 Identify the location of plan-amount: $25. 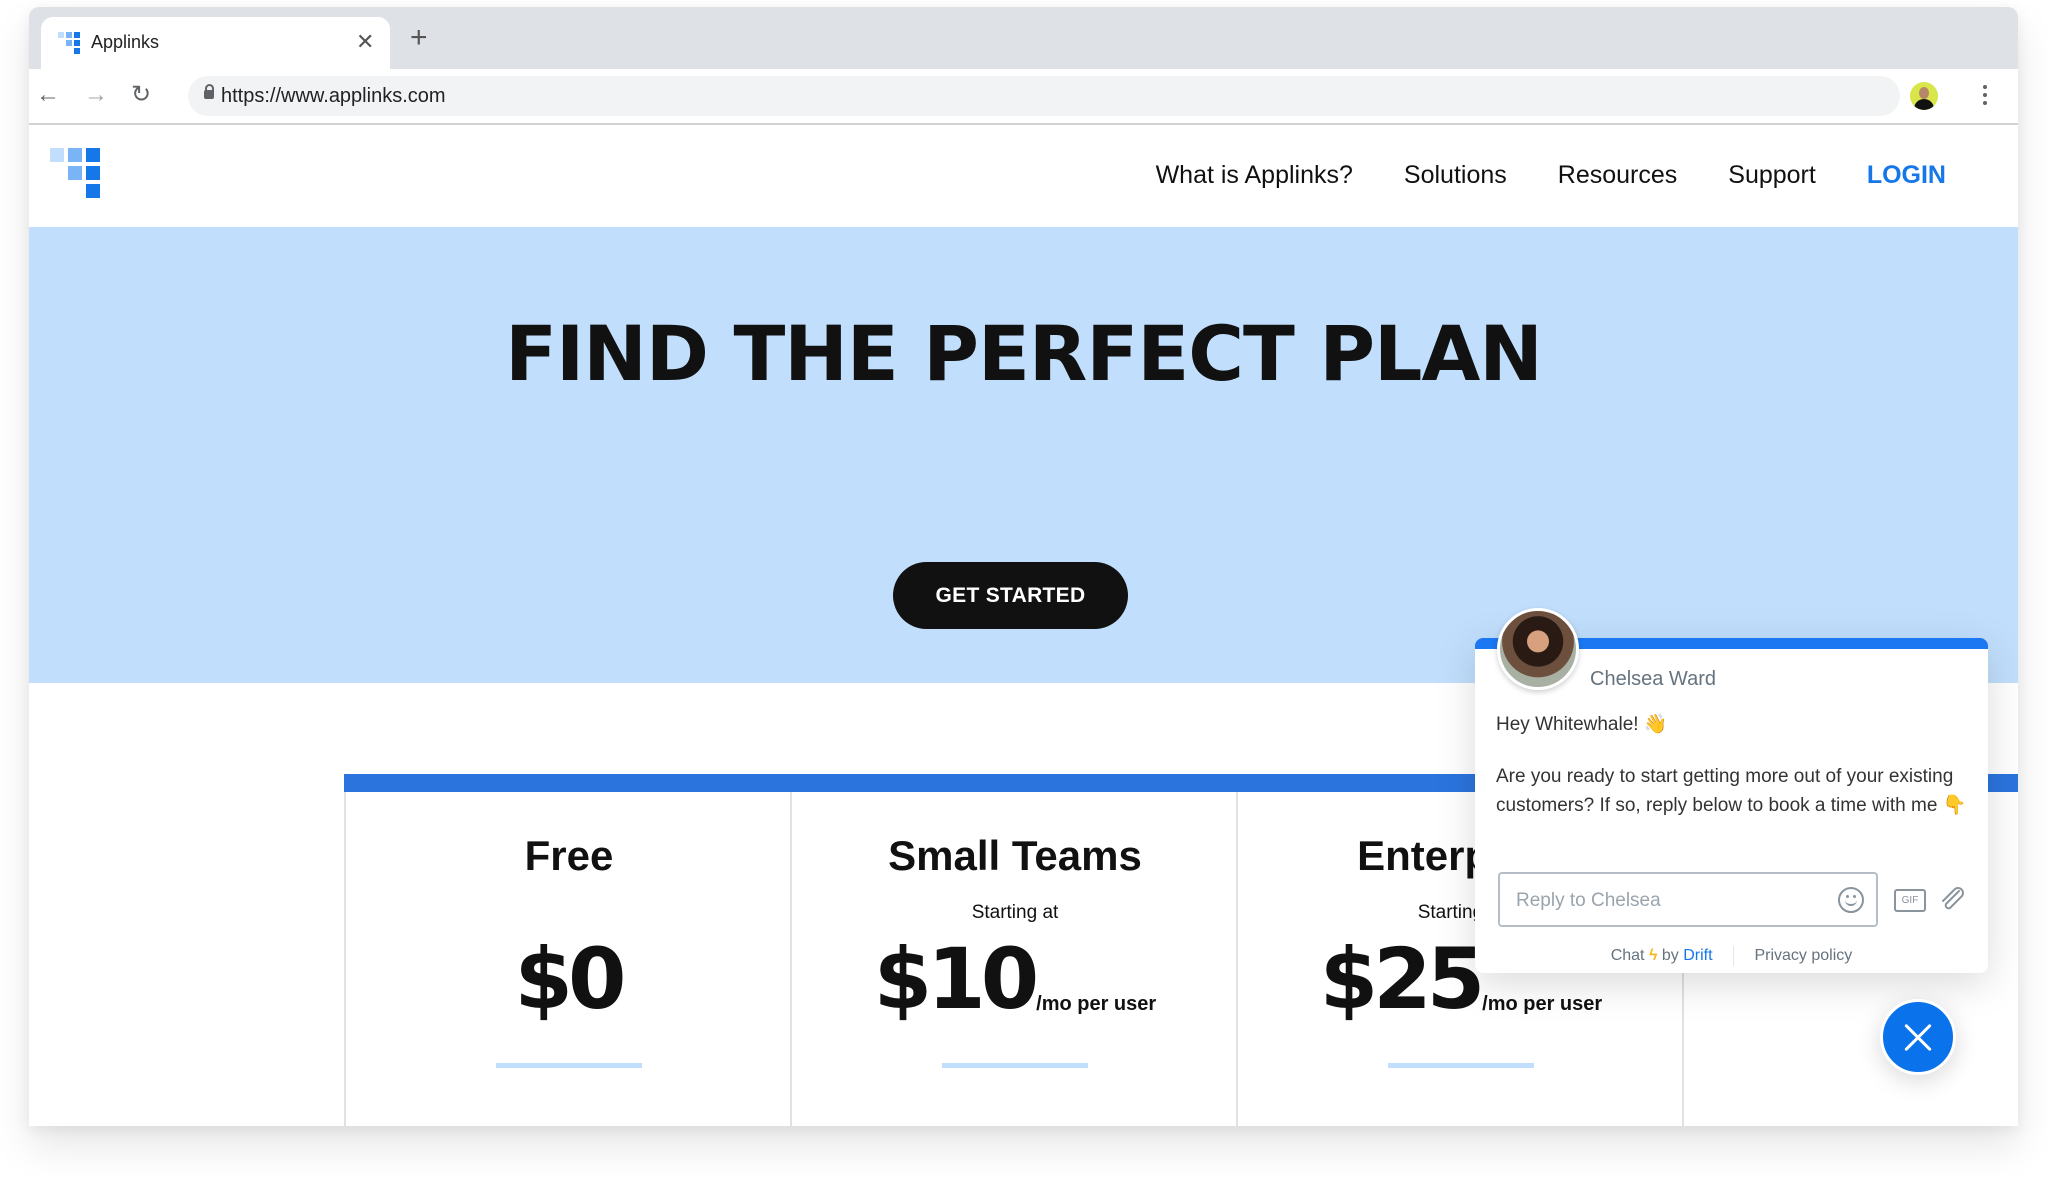
(1402, 979).